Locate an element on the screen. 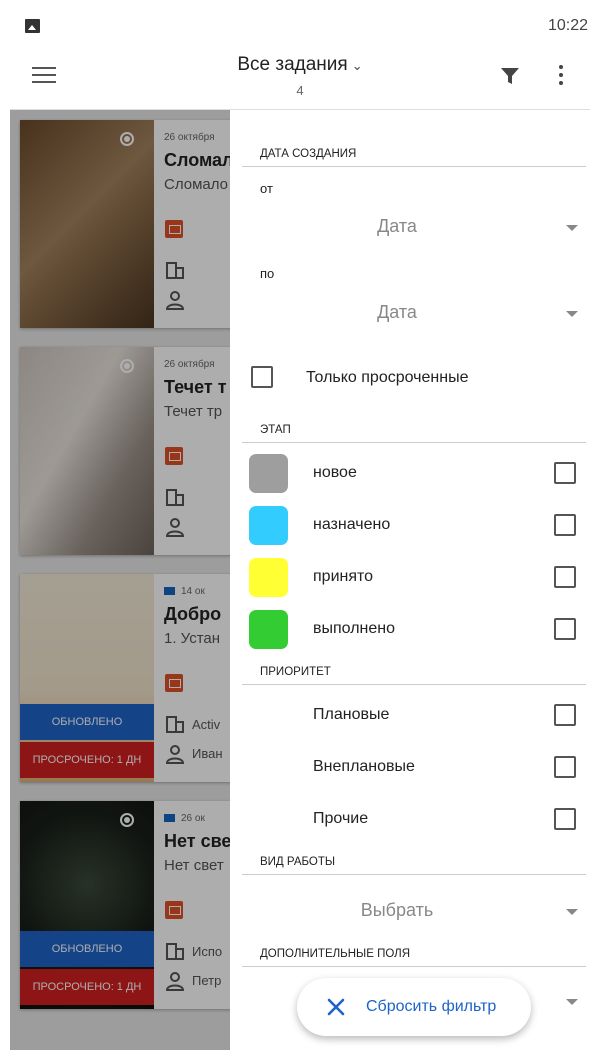 This screenshot has width=590, height=1050. stage-header: ЭТАП is located at coordinates (275, 430).